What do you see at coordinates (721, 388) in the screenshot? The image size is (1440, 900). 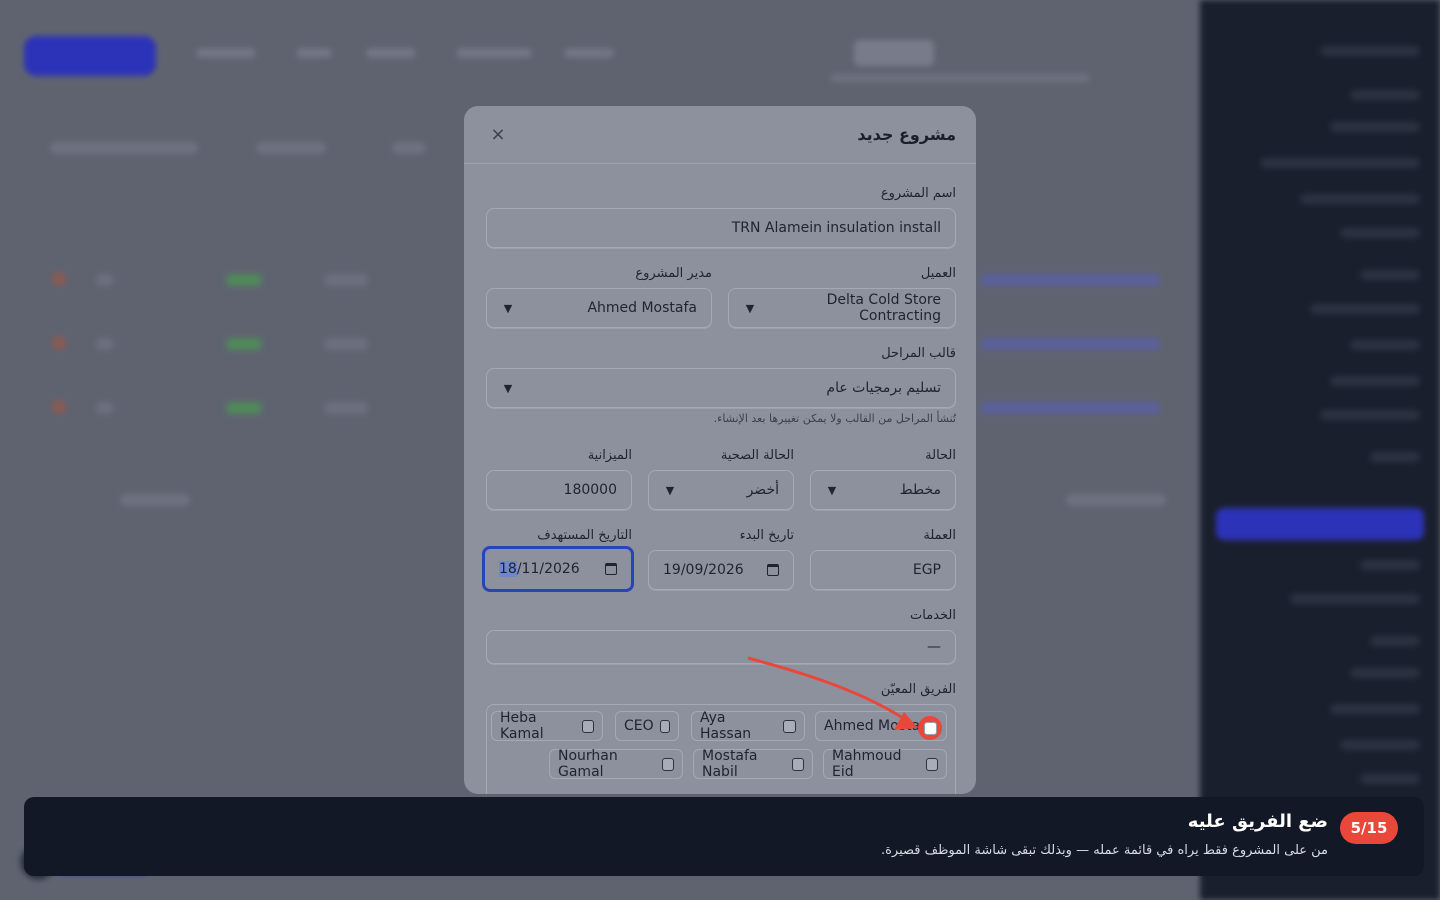 I see `template-select: تسليم برمجيات عام ▼` at bounding box center [721, 388].